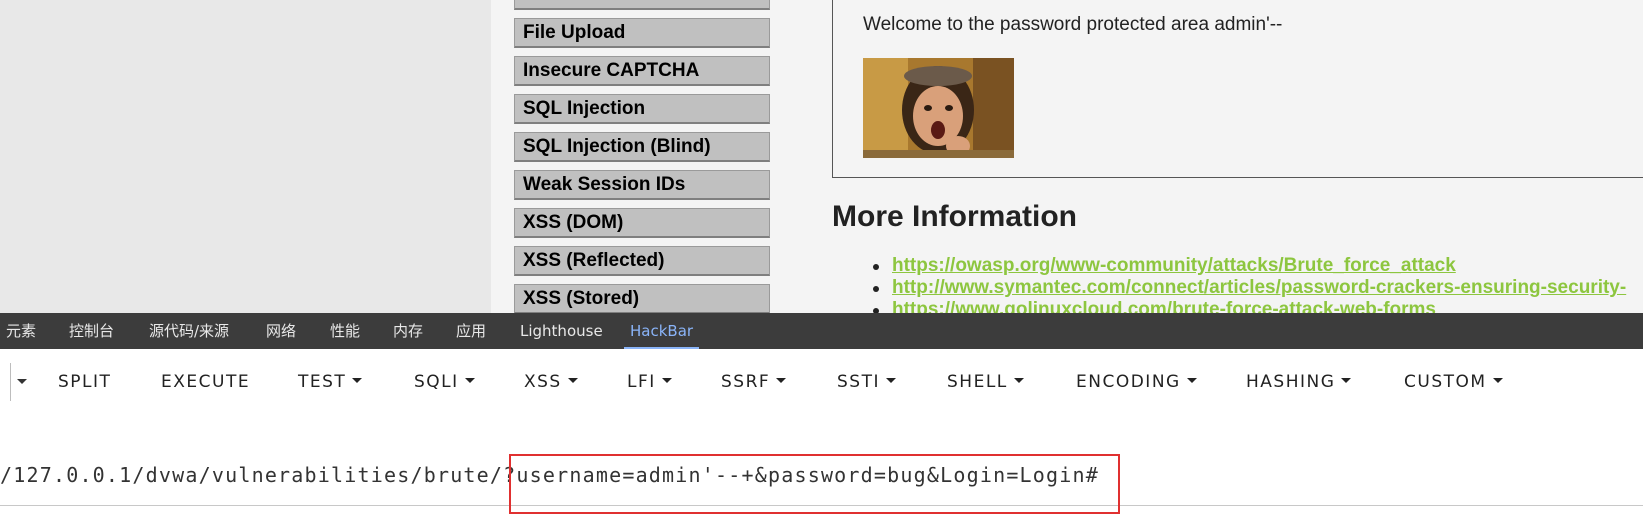  I want to click on xss-label: XSS, so click(543, 382).